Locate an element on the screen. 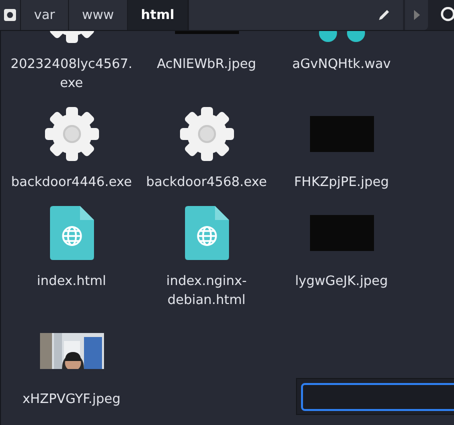 This screenshot has height=425, width=454. pencil-icon is located at coordinates (384, 15).